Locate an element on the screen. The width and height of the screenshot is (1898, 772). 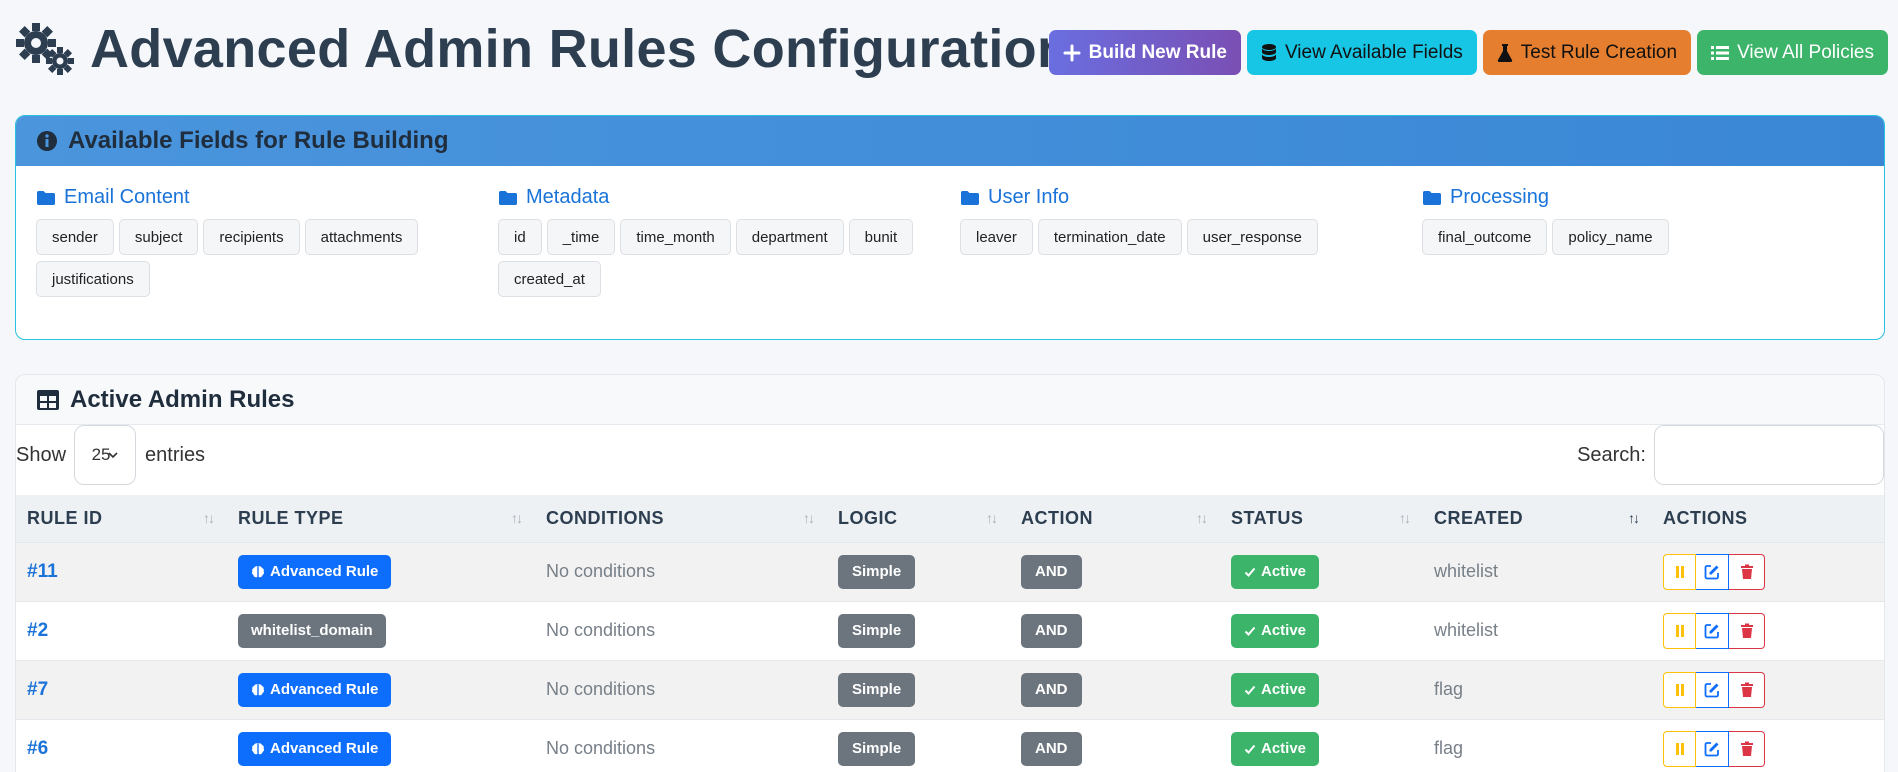
field-group-label: Email Content is located at coordinates (127, 197).